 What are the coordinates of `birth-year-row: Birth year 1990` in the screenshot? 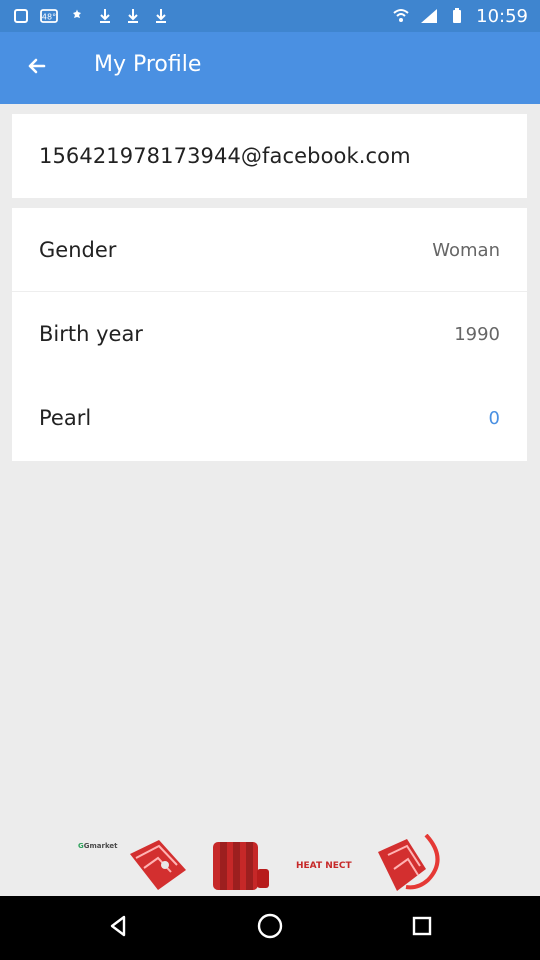 It's located at (269, 334).